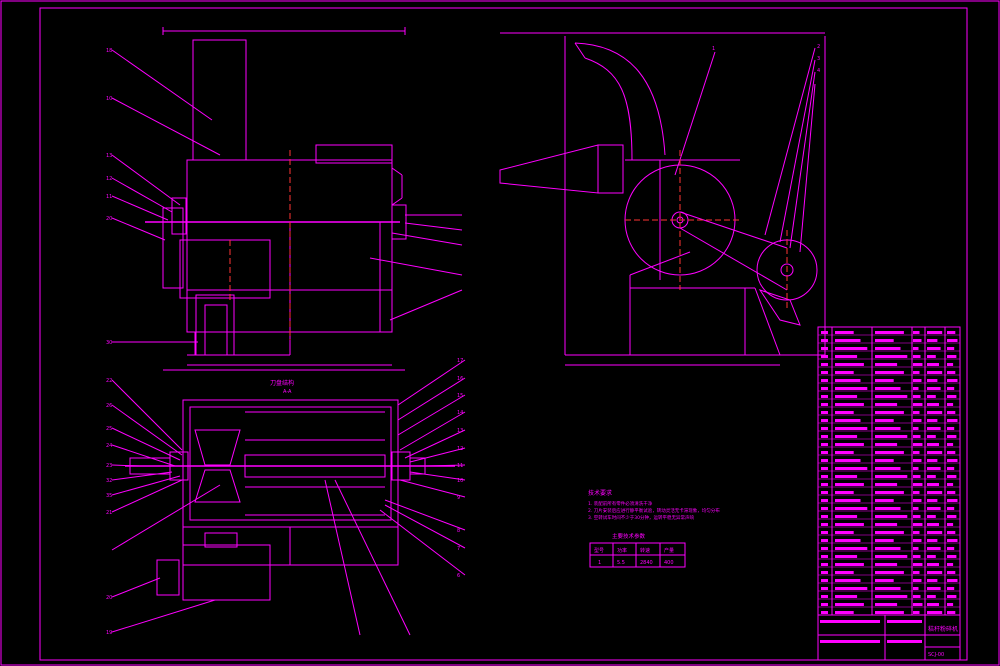 This screenshot has height=666, width=1000. What do you see at coordinates (654, 510) in the screenshot?
I see `note-line-2: 2. 刀片安装后应进行静平衡试验，转动灵活无卡滞现象，均匀分布` at bounding box center [654, 510].